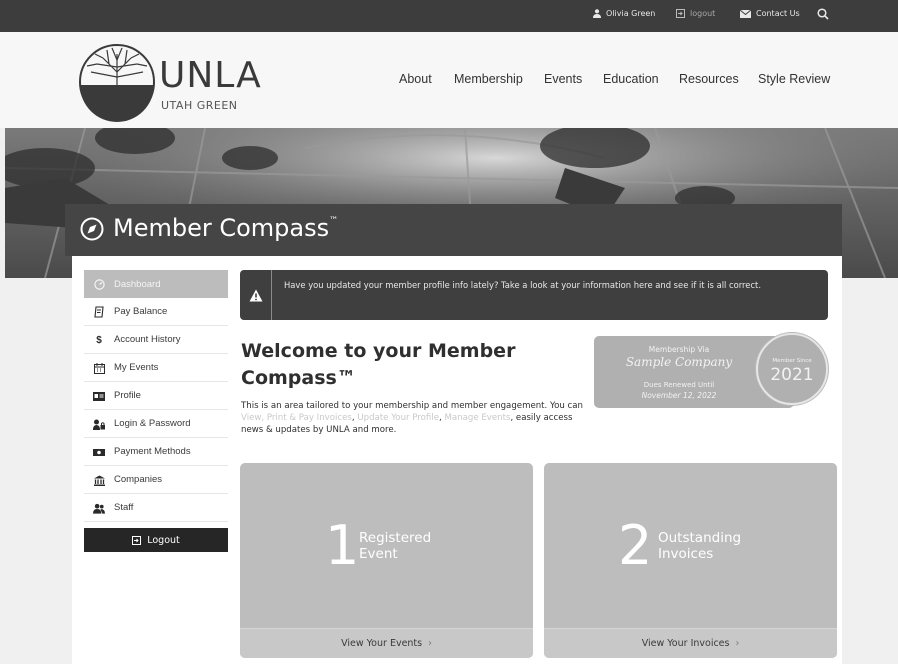 The height and width of the screenshot is (664, 898). I want to click on search-button, so click(823, 14).